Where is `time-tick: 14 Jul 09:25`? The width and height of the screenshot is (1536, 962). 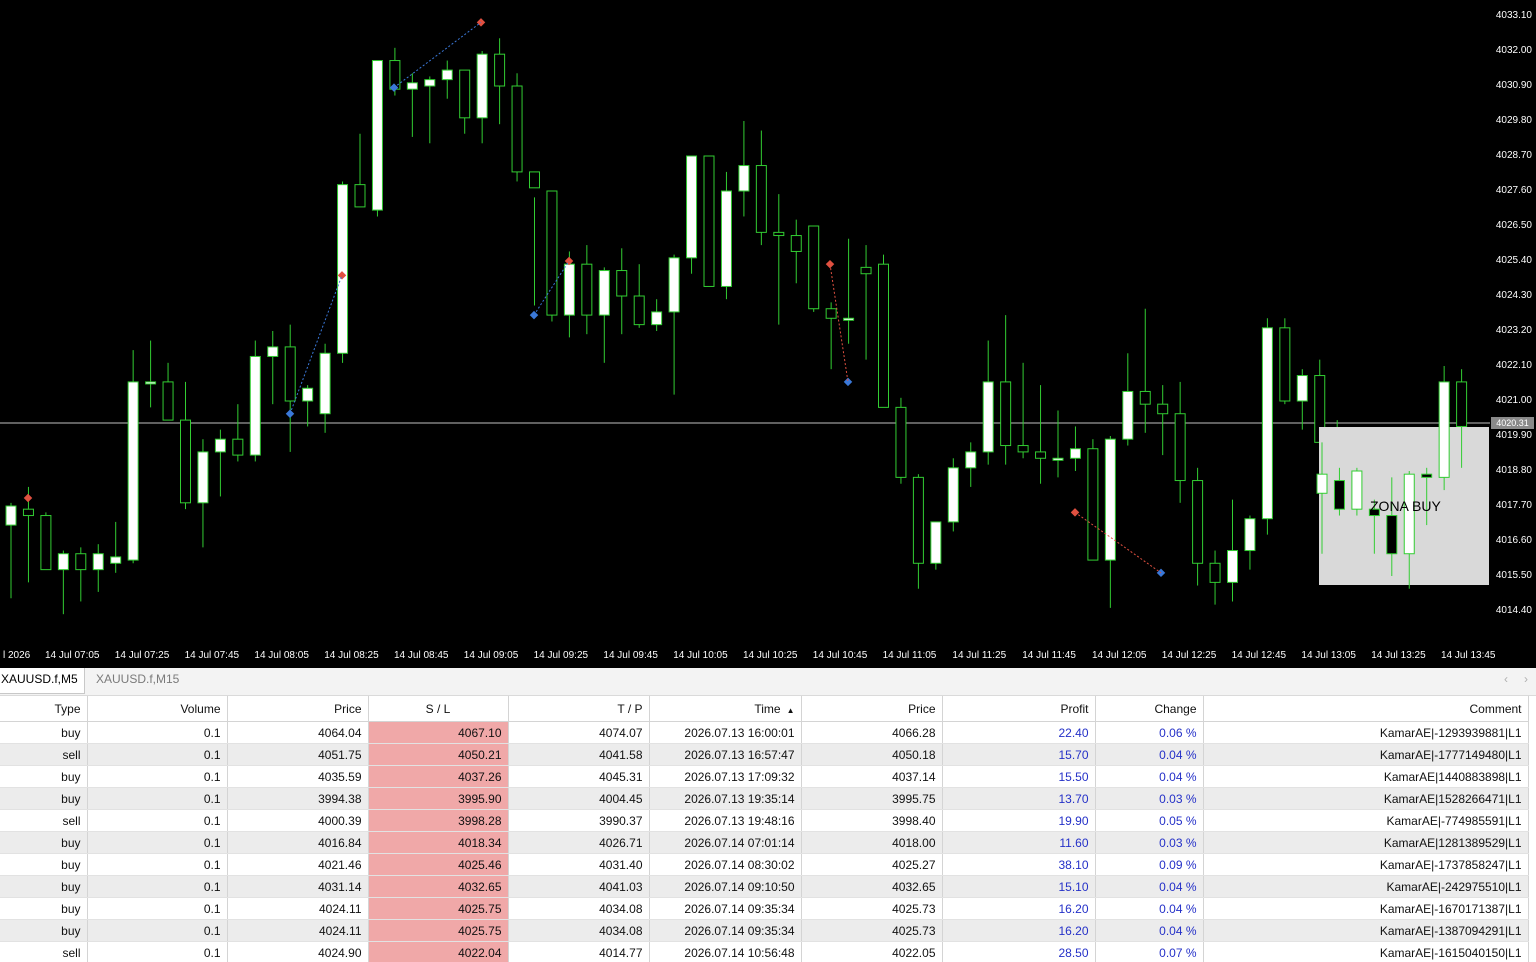
time-tick: 14 Jul 09:25 is located at coordinates (561, 655).